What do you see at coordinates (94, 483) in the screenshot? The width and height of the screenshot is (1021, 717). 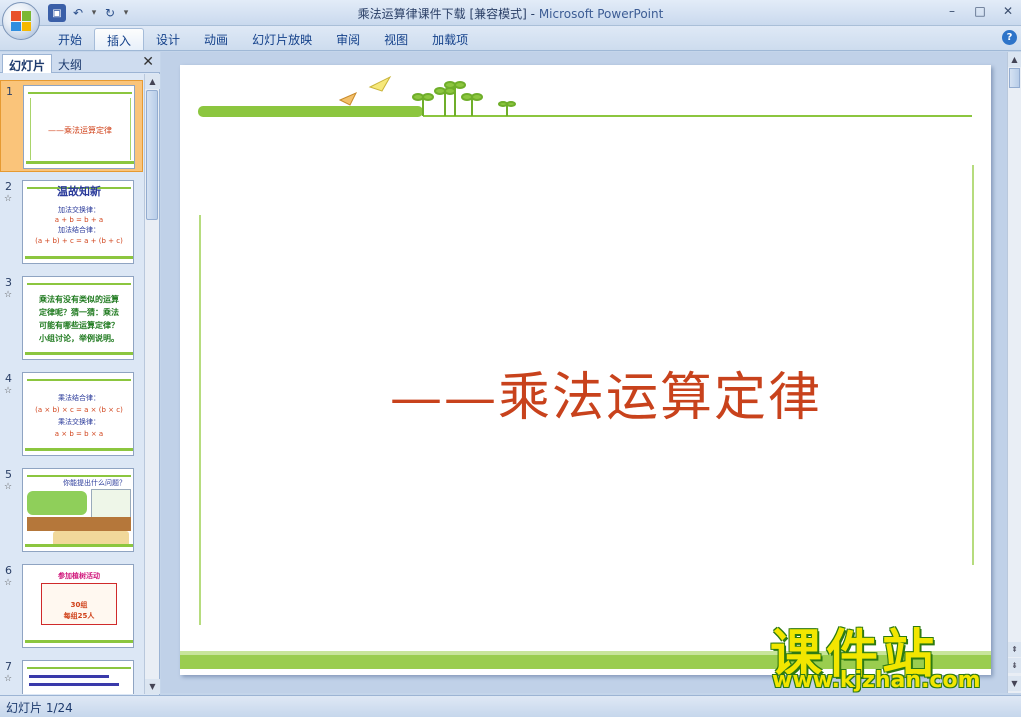 I see `thumbnail-text: 你能提出什么问题？` at bounding box center [94, 483].